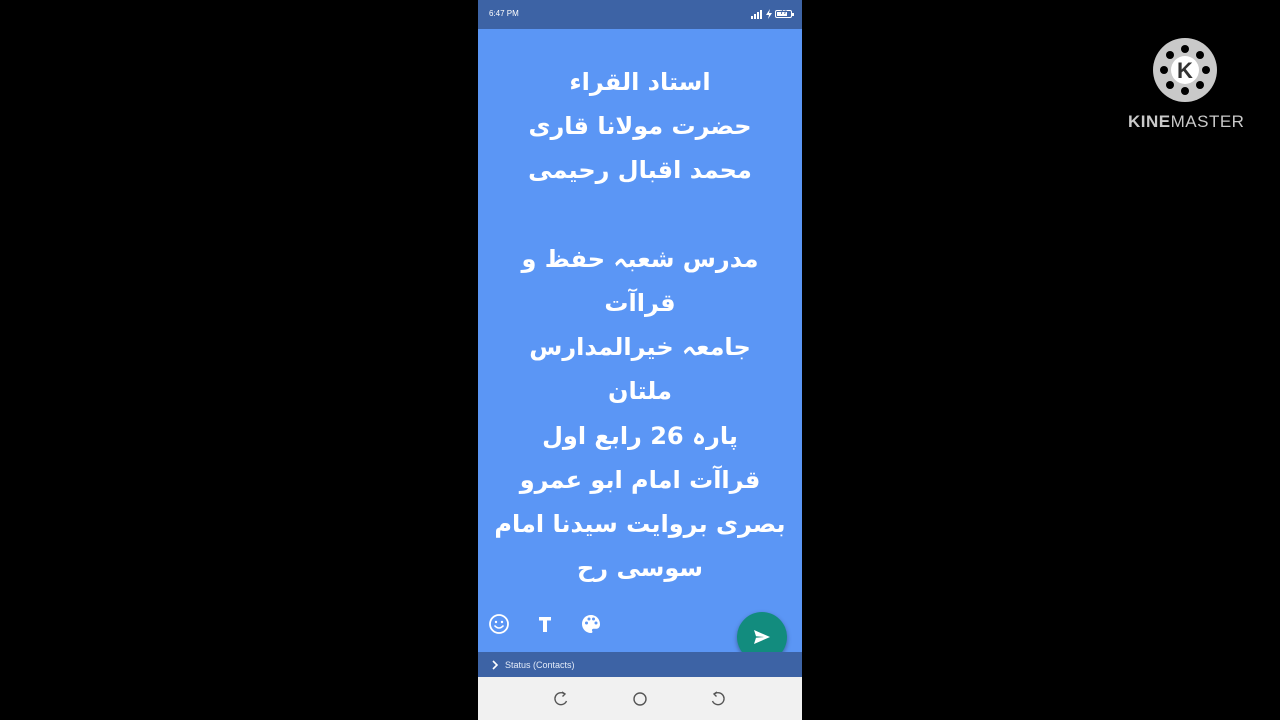  I want to click on send-icon, so click(762, 637).